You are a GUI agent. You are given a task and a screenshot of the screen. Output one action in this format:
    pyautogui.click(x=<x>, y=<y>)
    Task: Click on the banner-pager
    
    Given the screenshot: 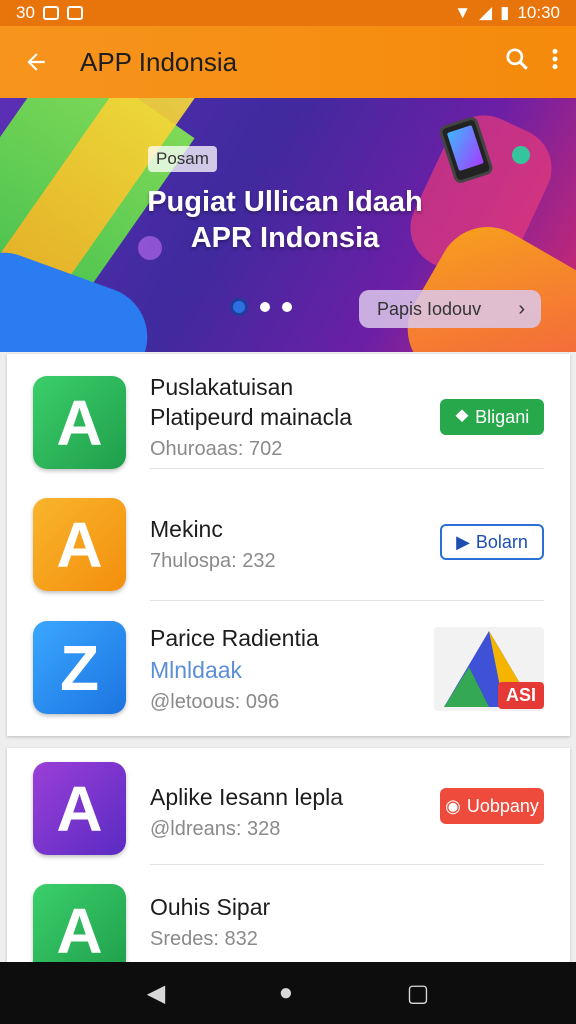 What is the action you would take?
    pyautogui.click(x=261, y=307)
    